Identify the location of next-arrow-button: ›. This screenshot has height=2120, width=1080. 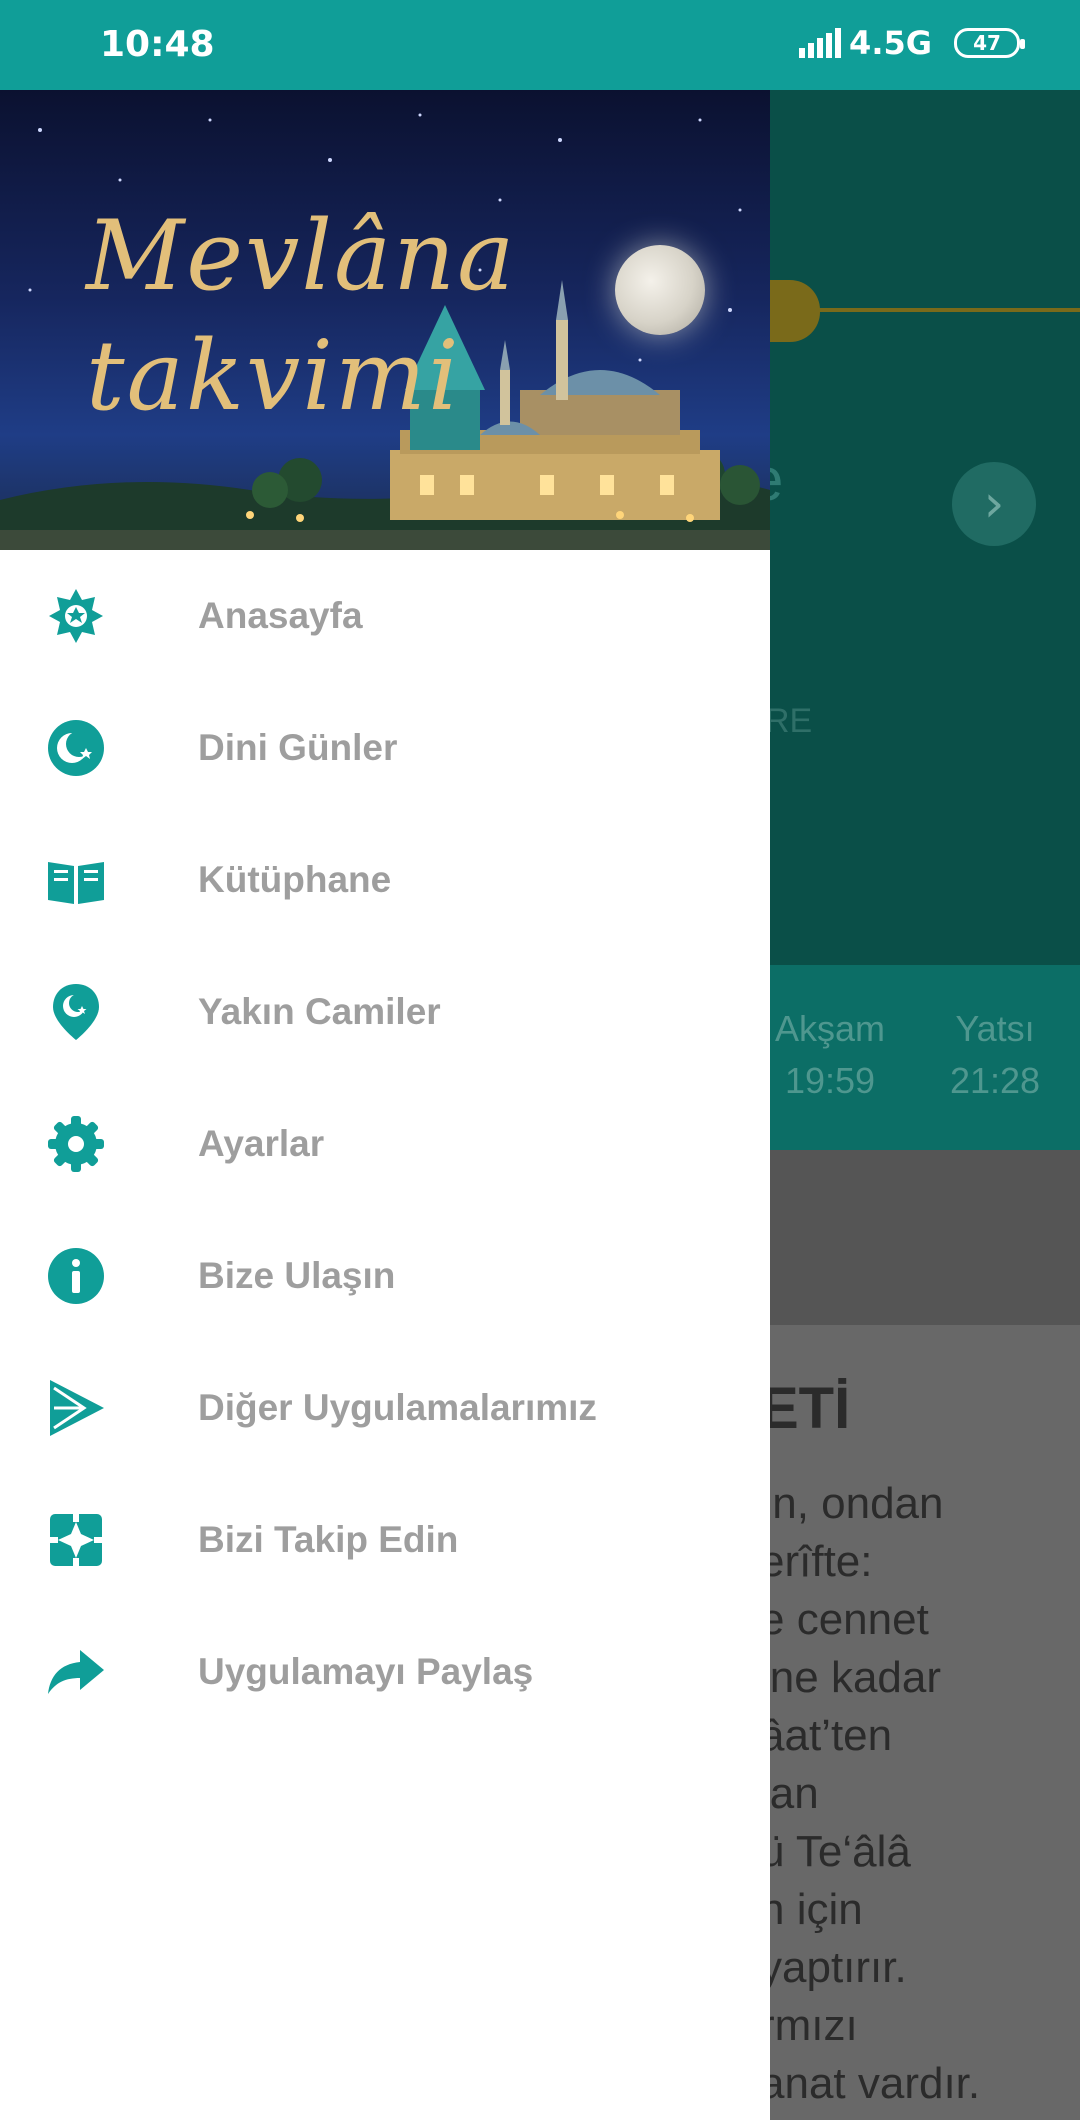
(994, 504).